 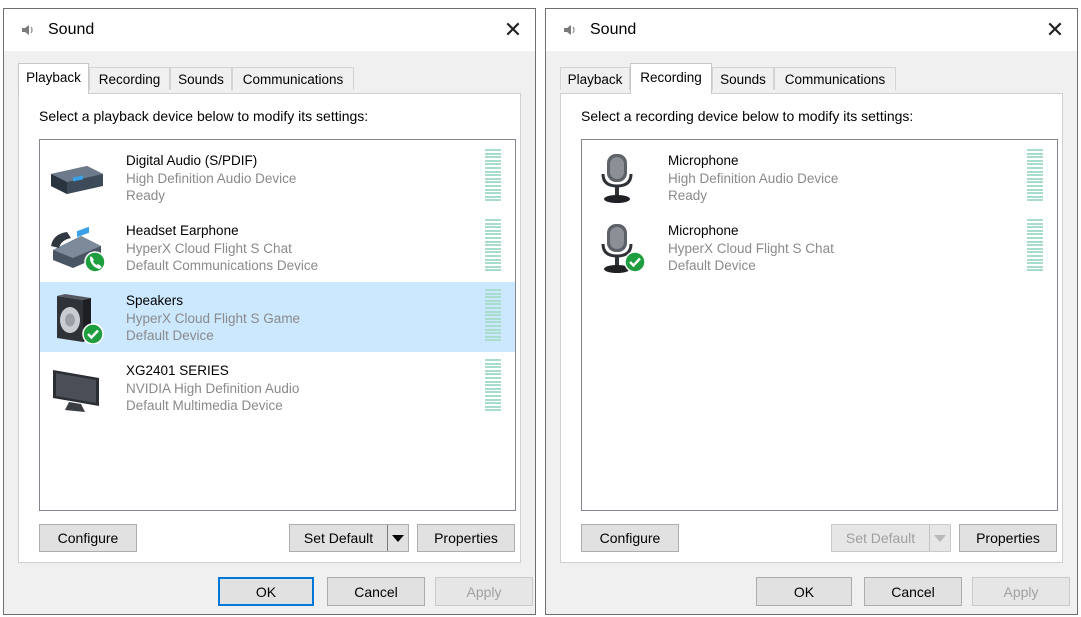 What do you see at coordinates (177, 370) in the screenshot?
I see `device-name: XG2401 SERIES` at bounding box center [177, 370].